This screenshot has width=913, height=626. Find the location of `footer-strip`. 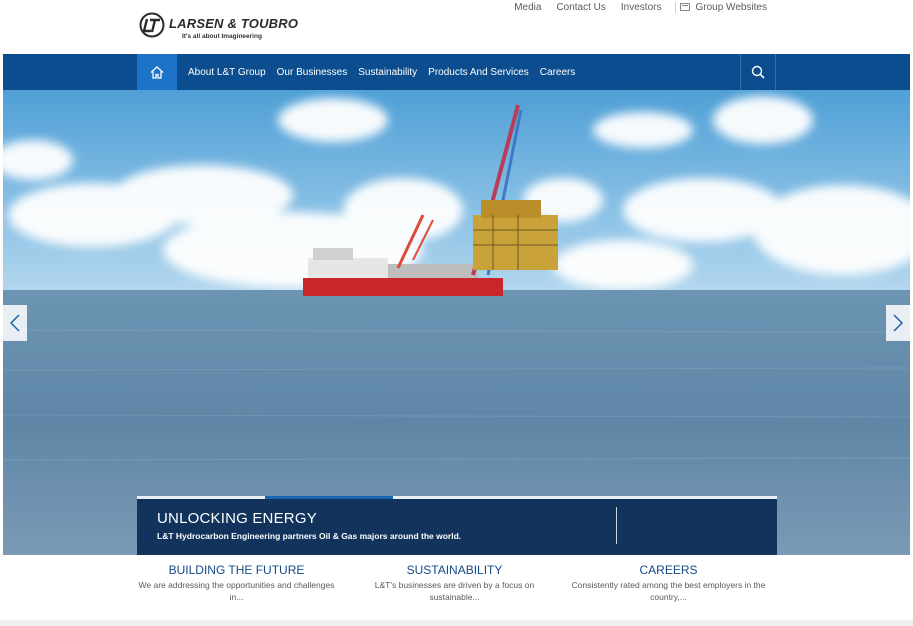

footer-strip is located at coordinates (456, 623).